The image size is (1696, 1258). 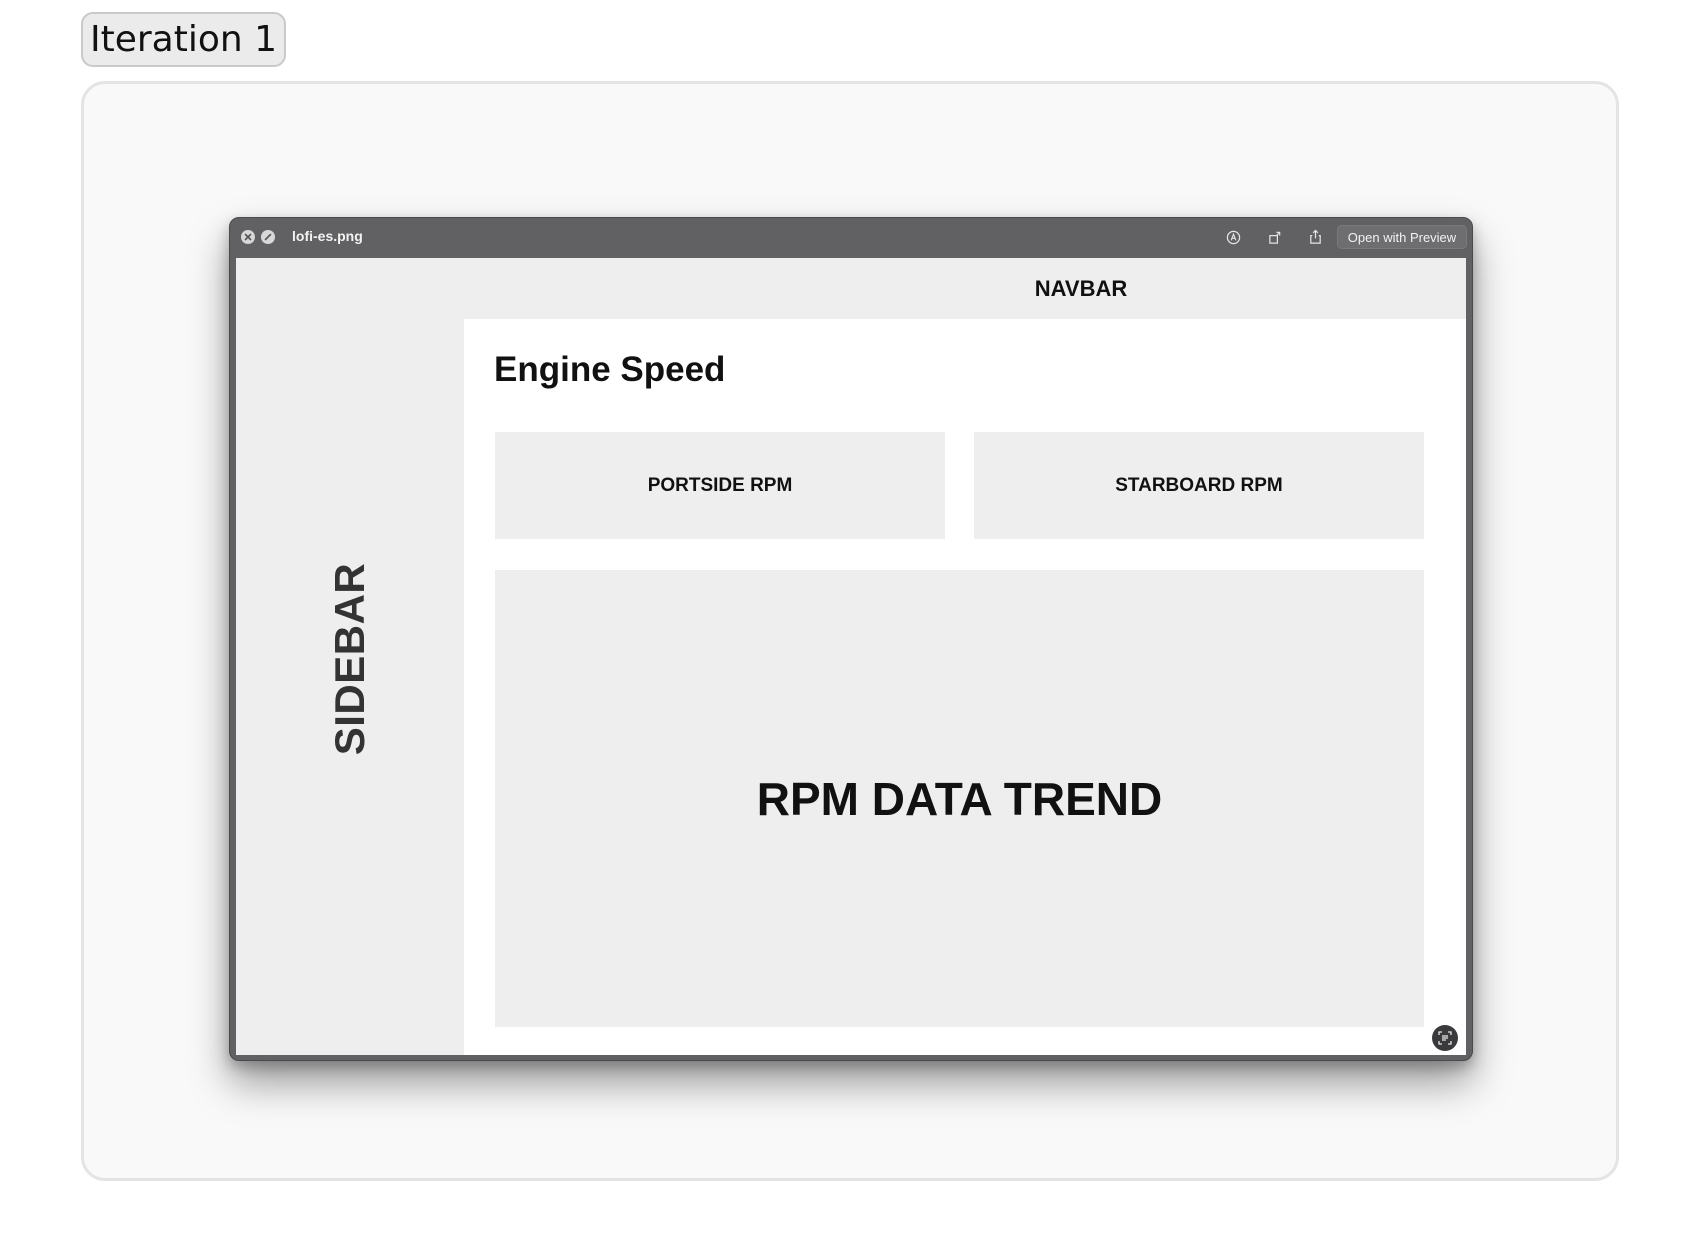 What do you see at coordinates (268, 237) in the screenshot?
I see `fullscreen-icon` at bounding box center [268, 237].